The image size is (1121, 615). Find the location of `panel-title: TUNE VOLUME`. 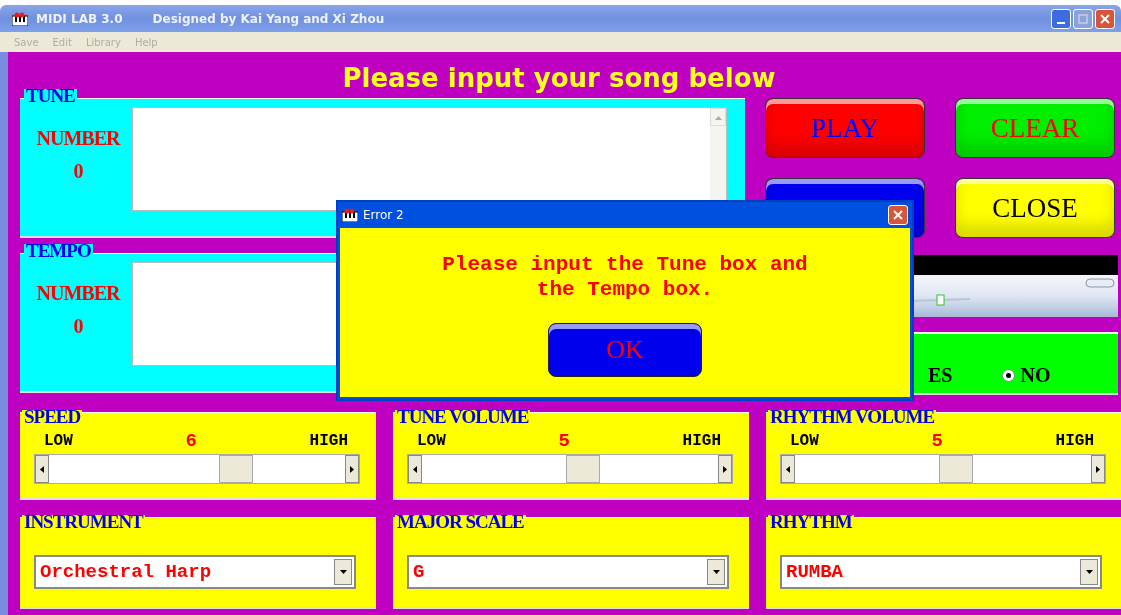

panel-title: TUNE VOLUME is located at coordinates (463, 417).